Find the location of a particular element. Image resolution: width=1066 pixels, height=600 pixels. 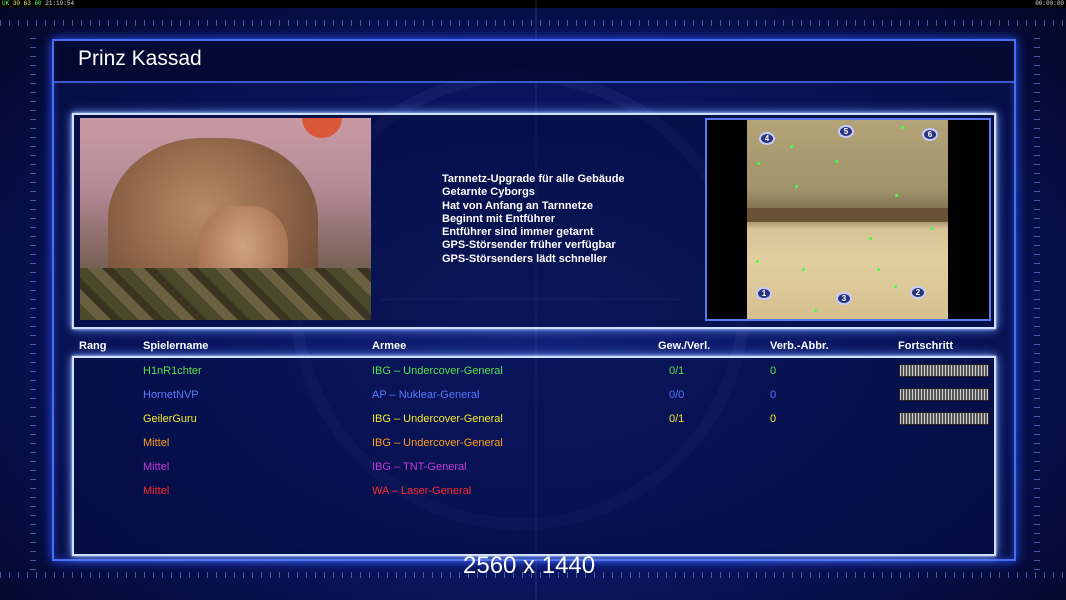

general-portrait is located at coordinates (225, 219).